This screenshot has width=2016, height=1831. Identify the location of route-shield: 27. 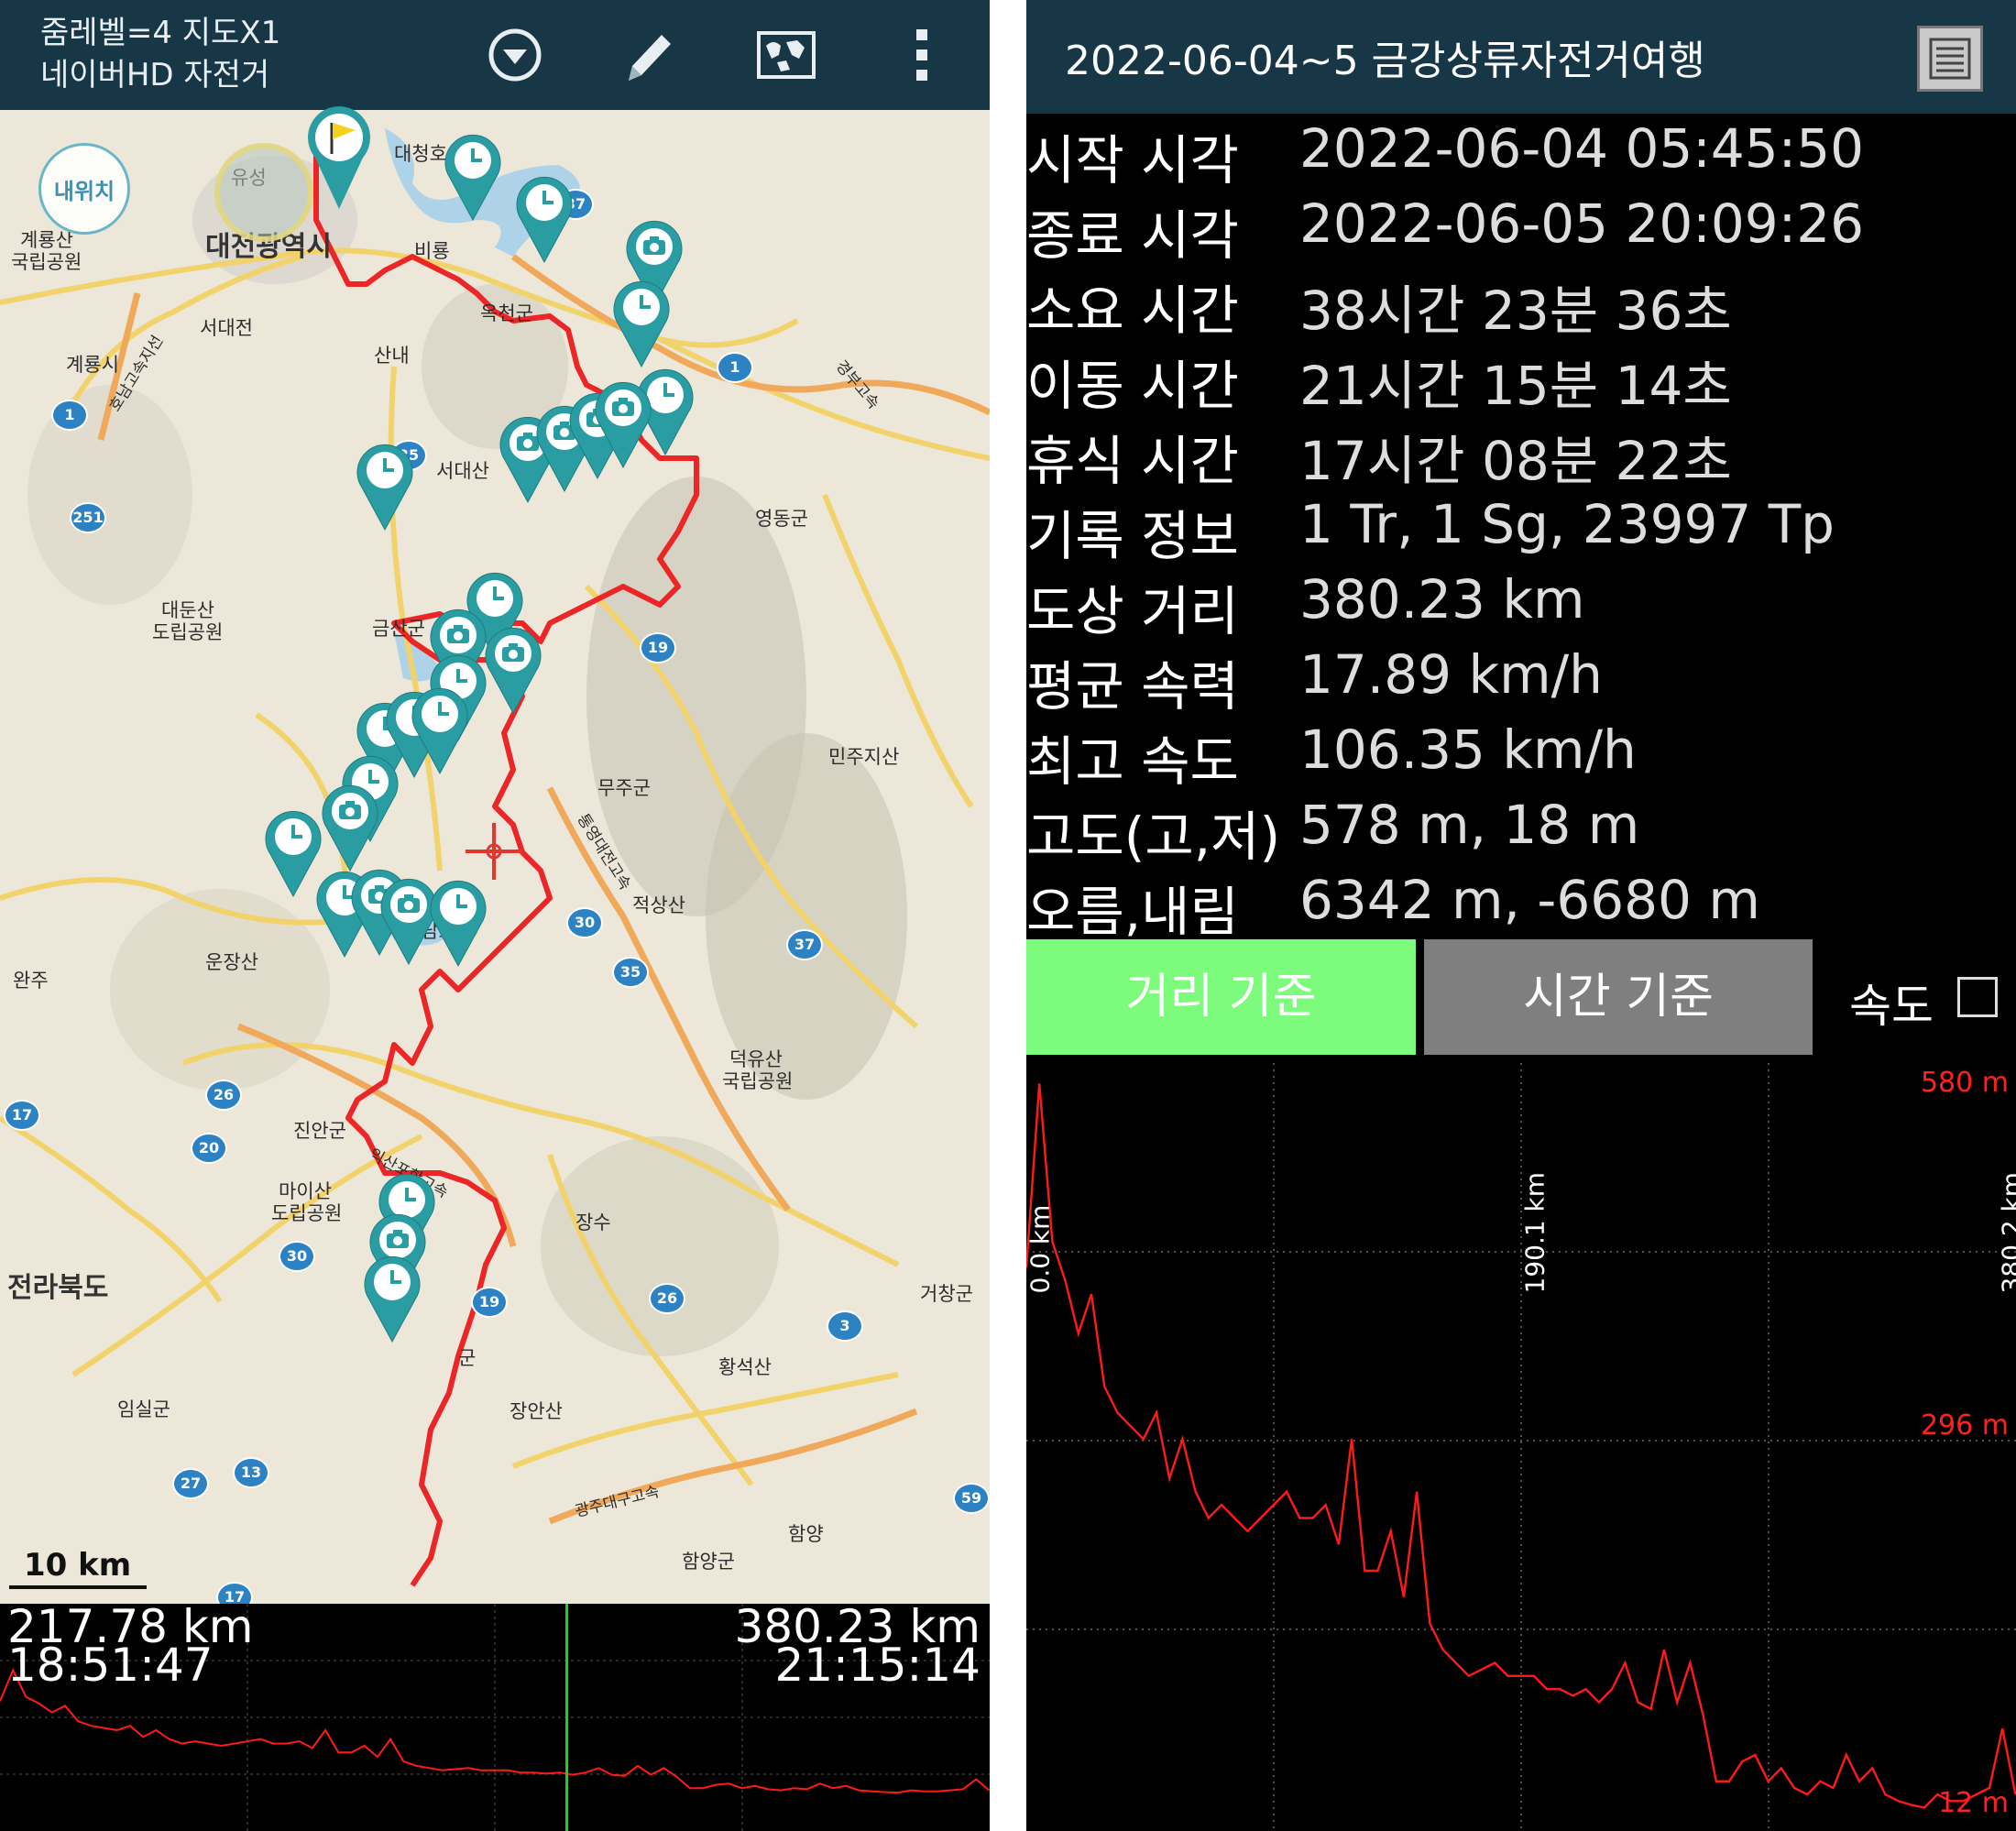
(190, 1484).